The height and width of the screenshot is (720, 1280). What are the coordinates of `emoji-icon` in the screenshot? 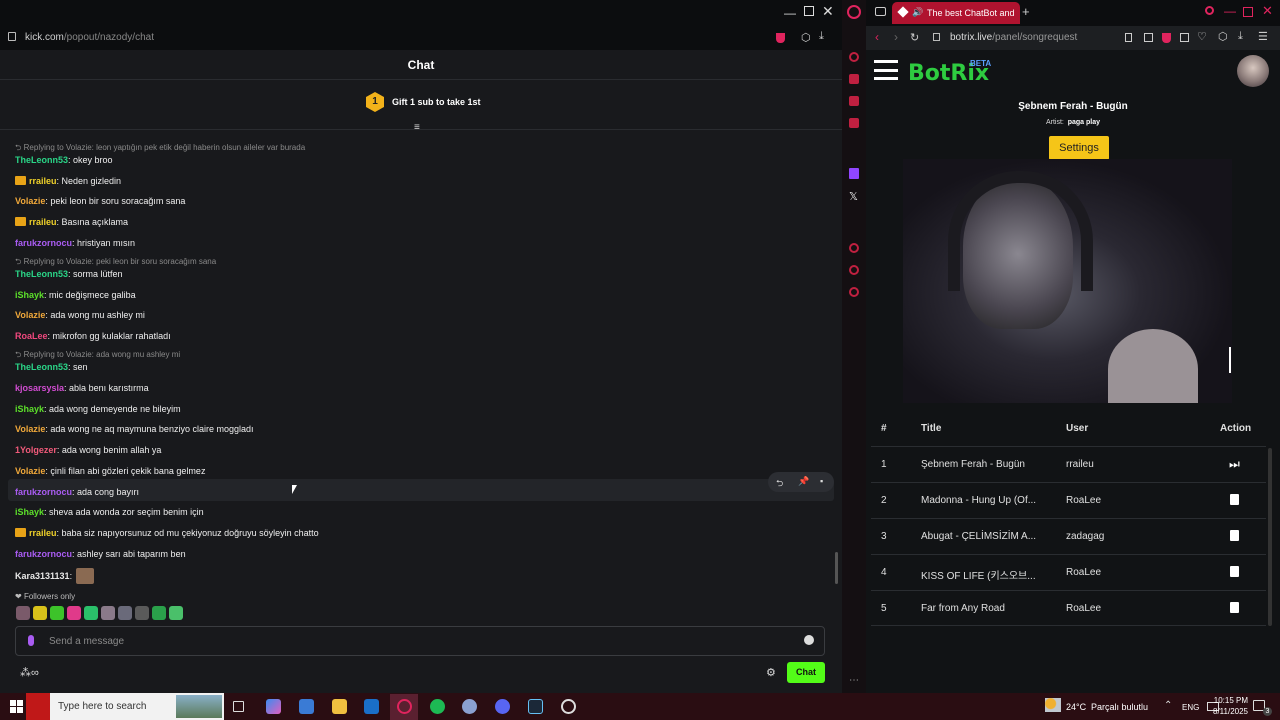 It's located at (809, 640).